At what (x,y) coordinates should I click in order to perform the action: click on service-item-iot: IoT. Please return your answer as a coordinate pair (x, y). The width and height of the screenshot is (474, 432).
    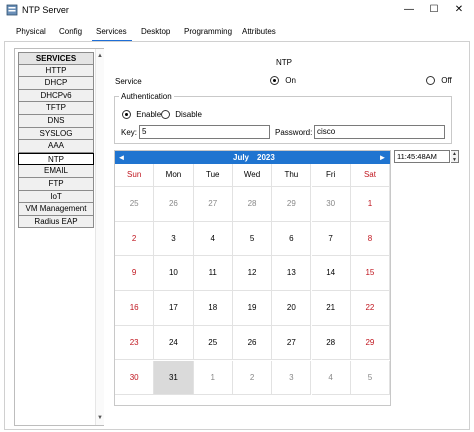
    Looking at the image, I should click on (56, 197).